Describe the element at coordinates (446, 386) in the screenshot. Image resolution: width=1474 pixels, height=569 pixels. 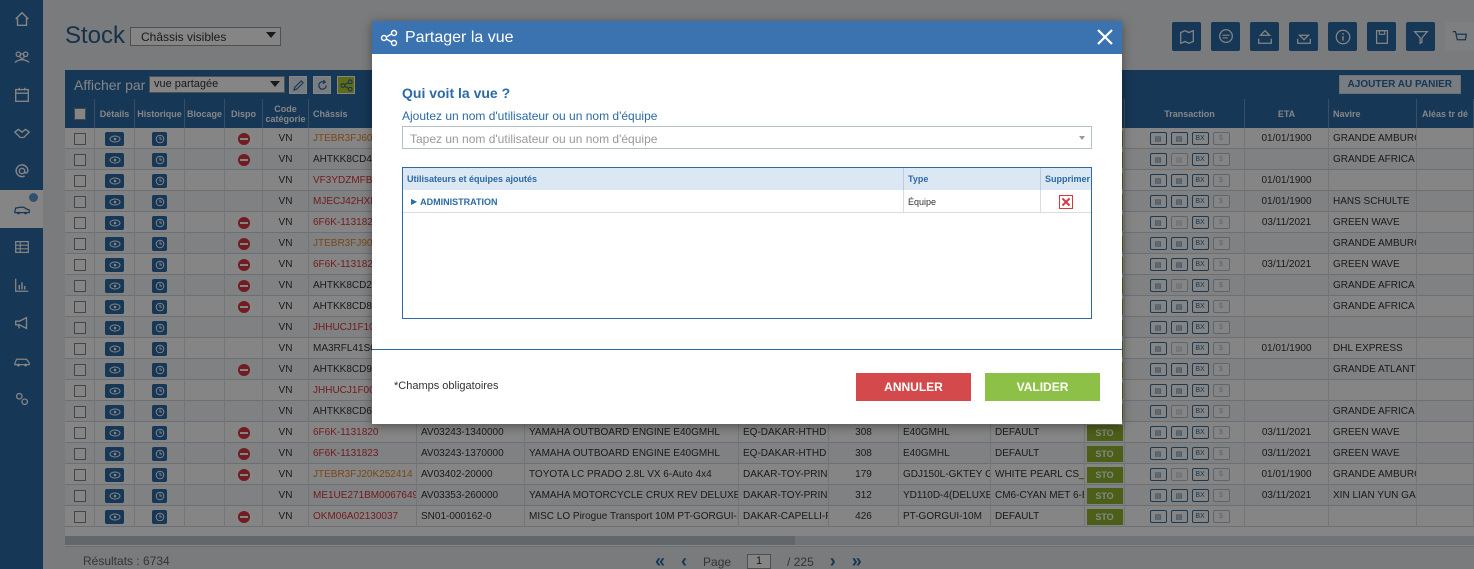
I see `mandatory-note: *Champs obligatoires` at that location.